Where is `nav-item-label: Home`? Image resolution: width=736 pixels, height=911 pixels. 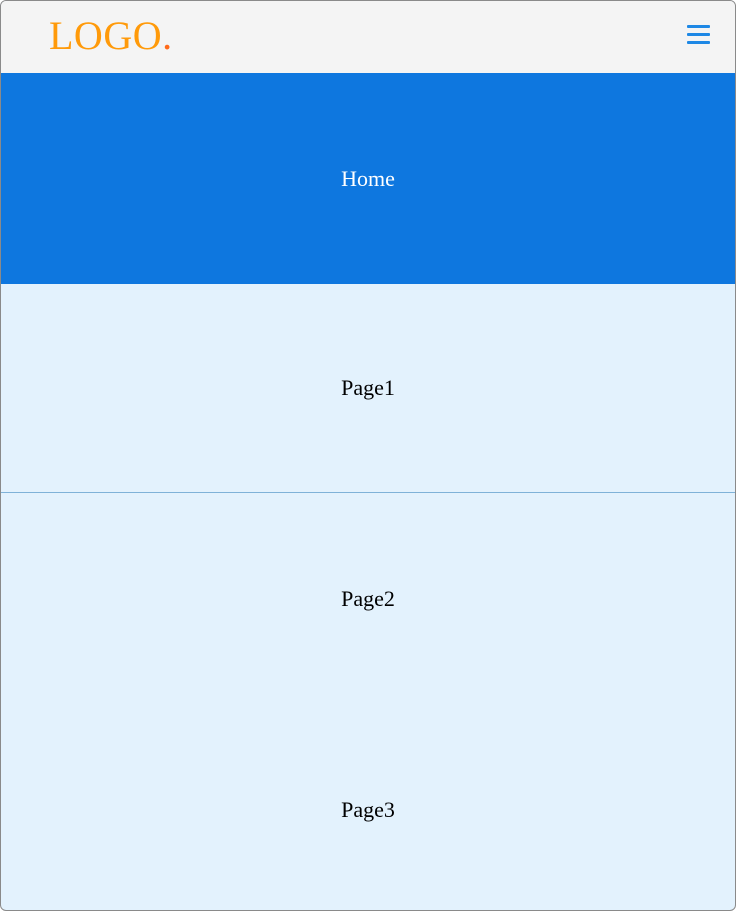
nav-item-label: Home is located at coordinates (368, 178).